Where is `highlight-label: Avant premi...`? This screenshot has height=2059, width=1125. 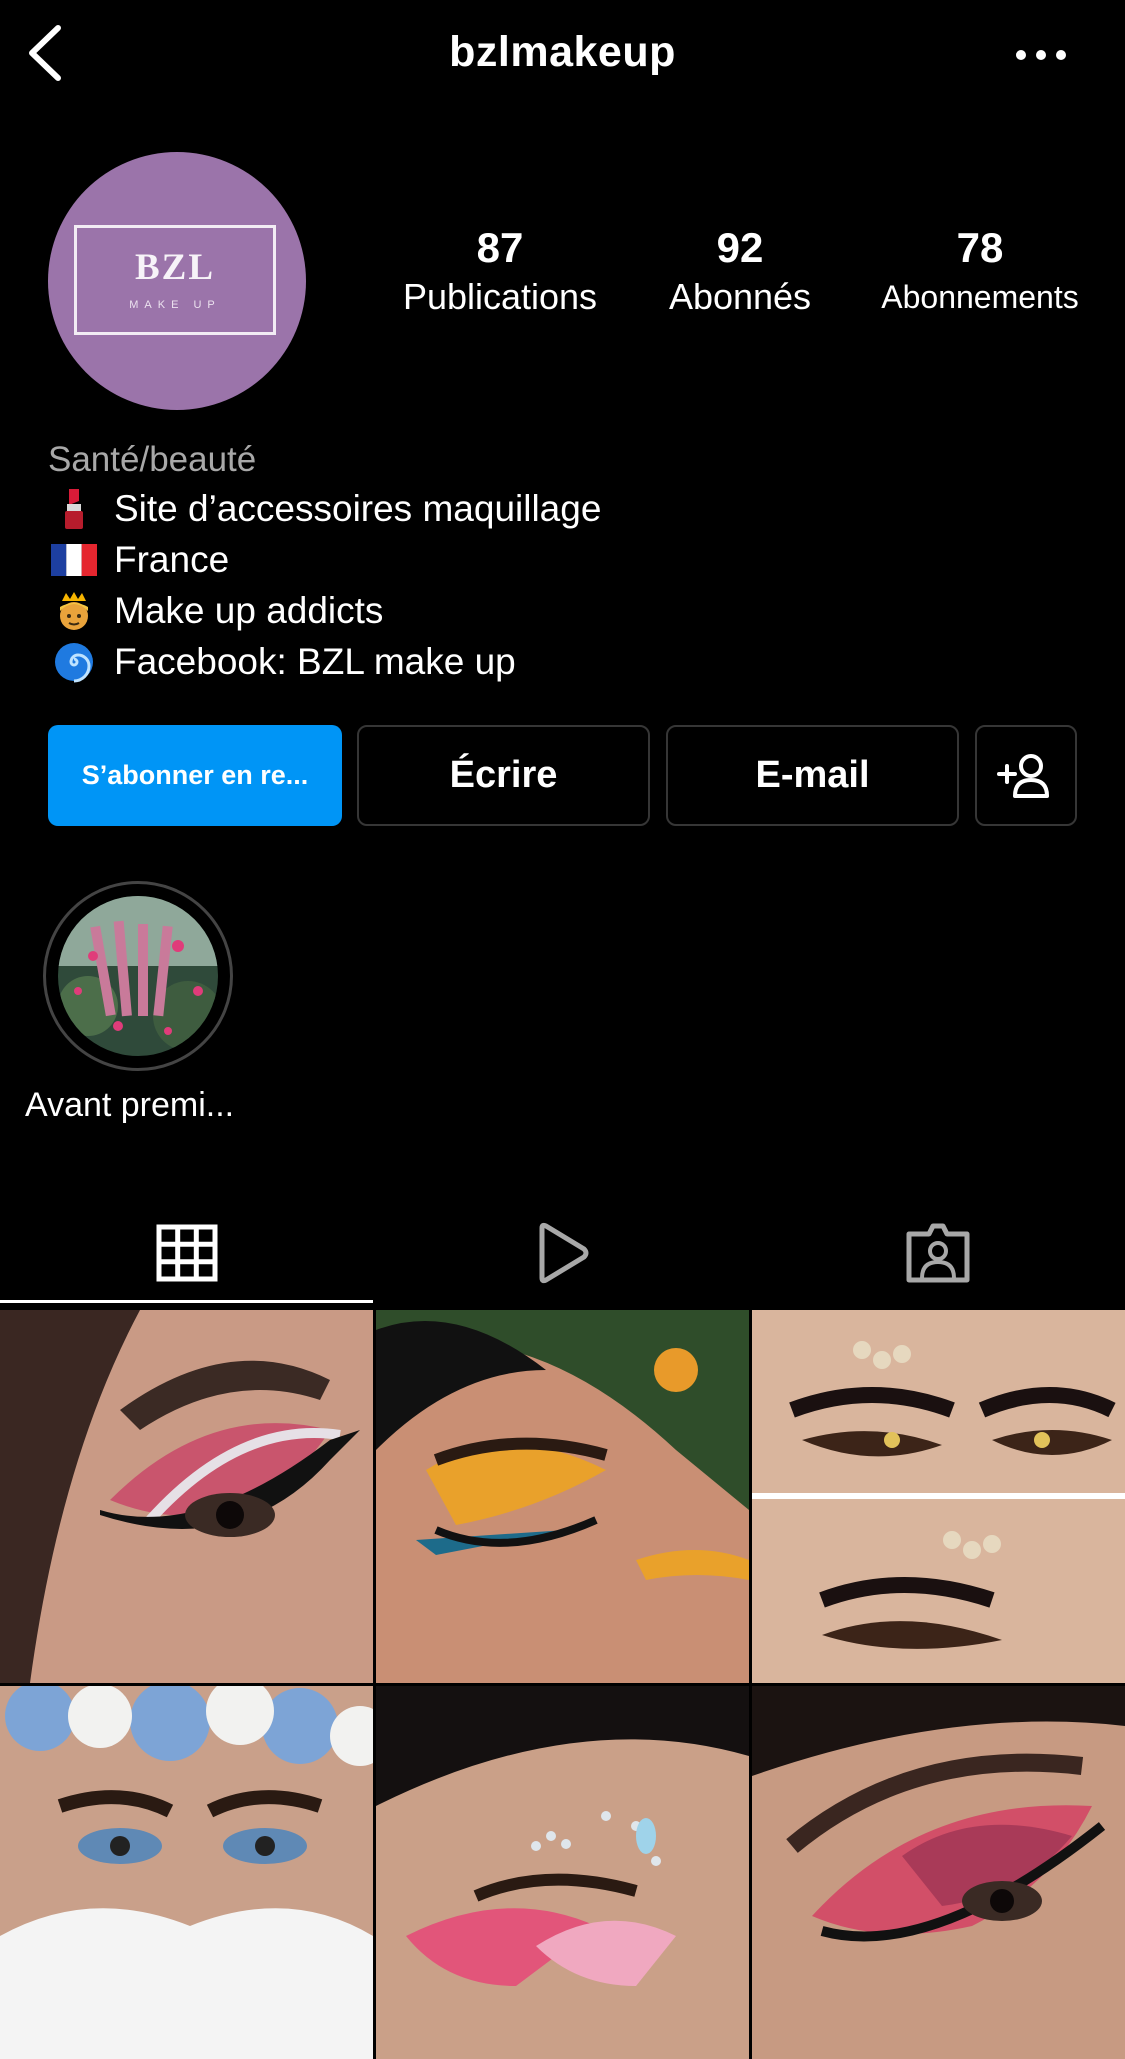 highlight-label: Avant premi... is located at coordinates (130, 1105).